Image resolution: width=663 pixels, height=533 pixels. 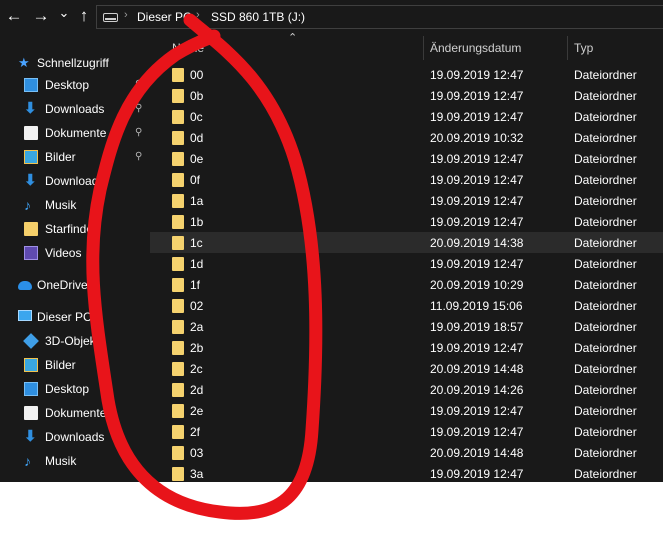 What do you see at coordinates (41, 16) in the screenshot?
I see `forward-button: →` at bounding box center [41, 16].